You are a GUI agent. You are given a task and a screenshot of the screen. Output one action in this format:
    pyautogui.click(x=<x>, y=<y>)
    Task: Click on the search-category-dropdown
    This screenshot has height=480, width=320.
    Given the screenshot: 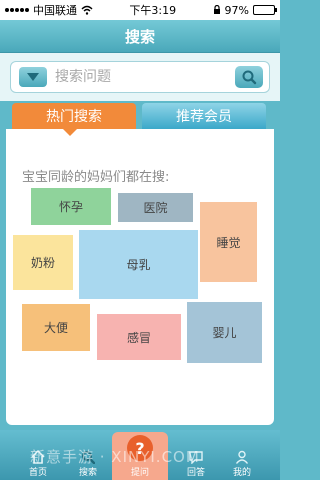 What is the action you would take?
    pyautogui.click(x=33, y=77)
    